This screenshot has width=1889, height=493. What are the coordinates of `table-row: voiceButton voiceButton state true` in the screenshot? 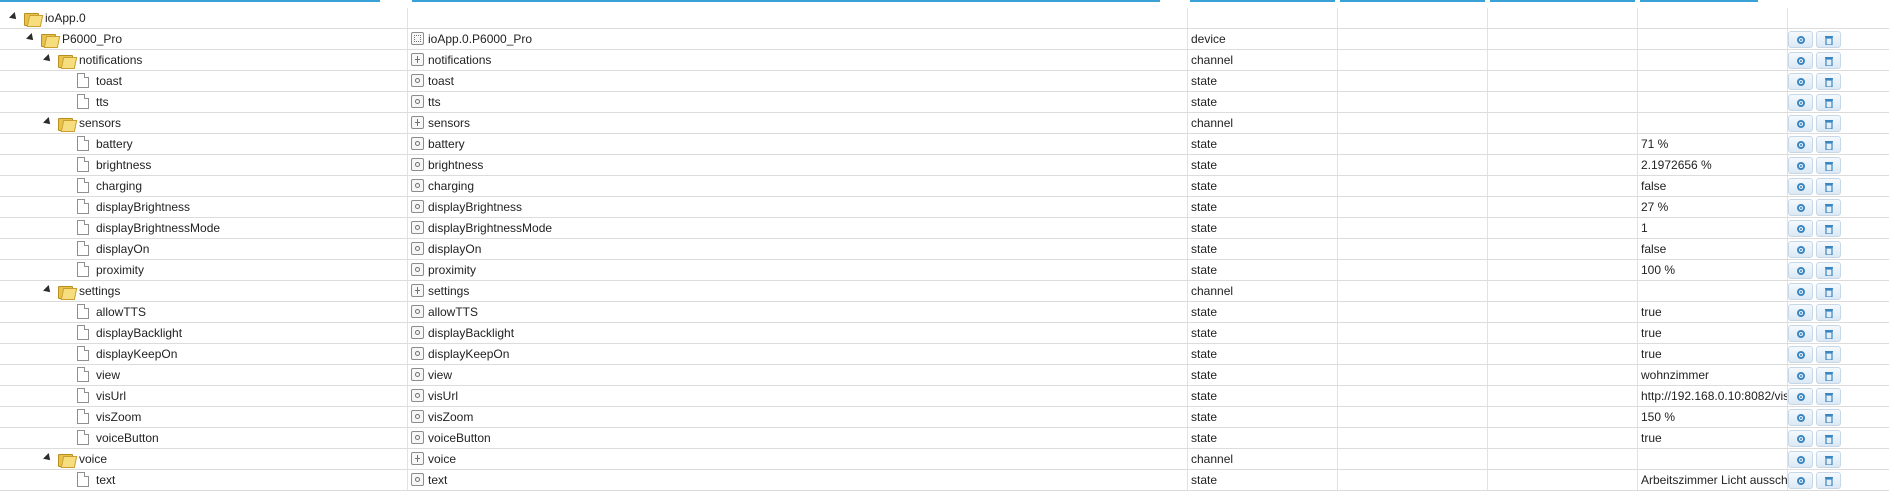 It's located at (944, 438).